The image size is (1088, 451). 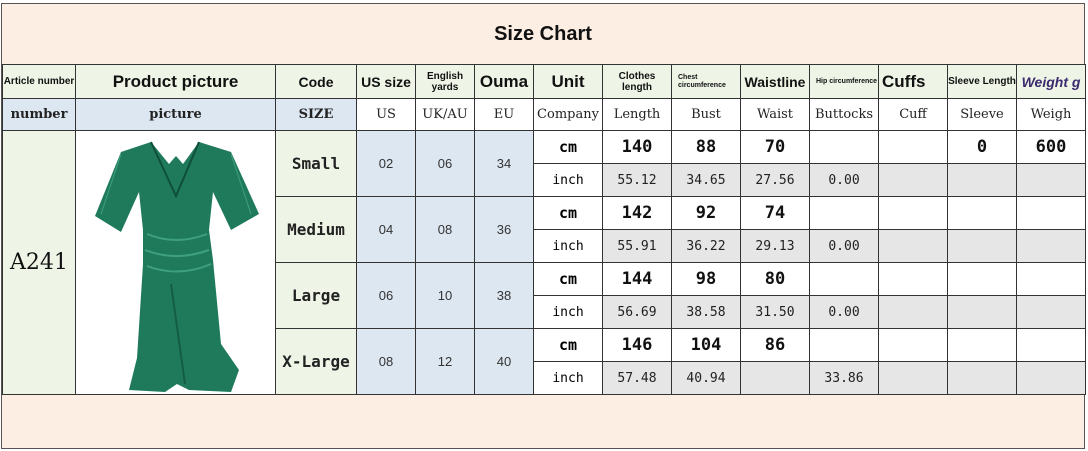 What do you see at coordinates (1051, 147) in the screenshot?
I see `weight-value: 600` at bounding box center [1051, 147].